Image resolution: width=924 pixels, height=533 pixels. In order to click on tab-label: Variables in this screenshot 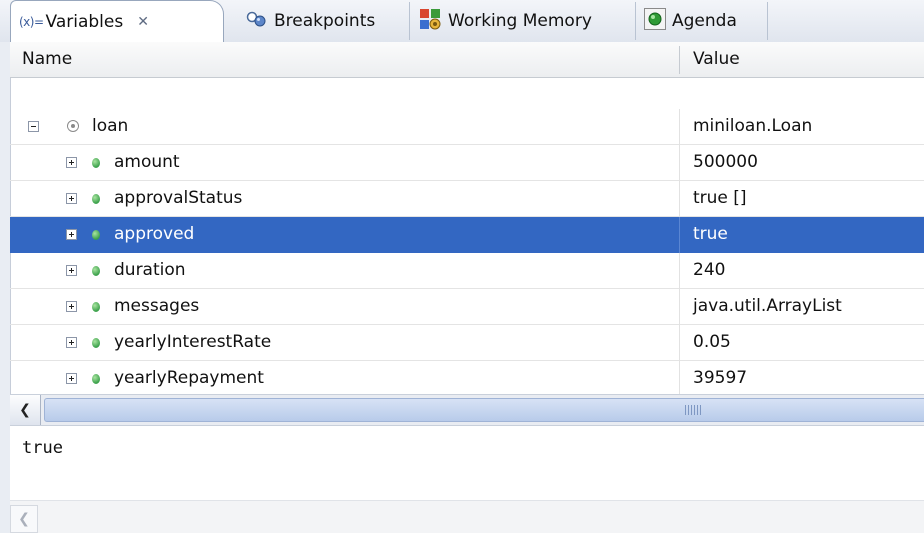, I will do `click(84, 22)`.